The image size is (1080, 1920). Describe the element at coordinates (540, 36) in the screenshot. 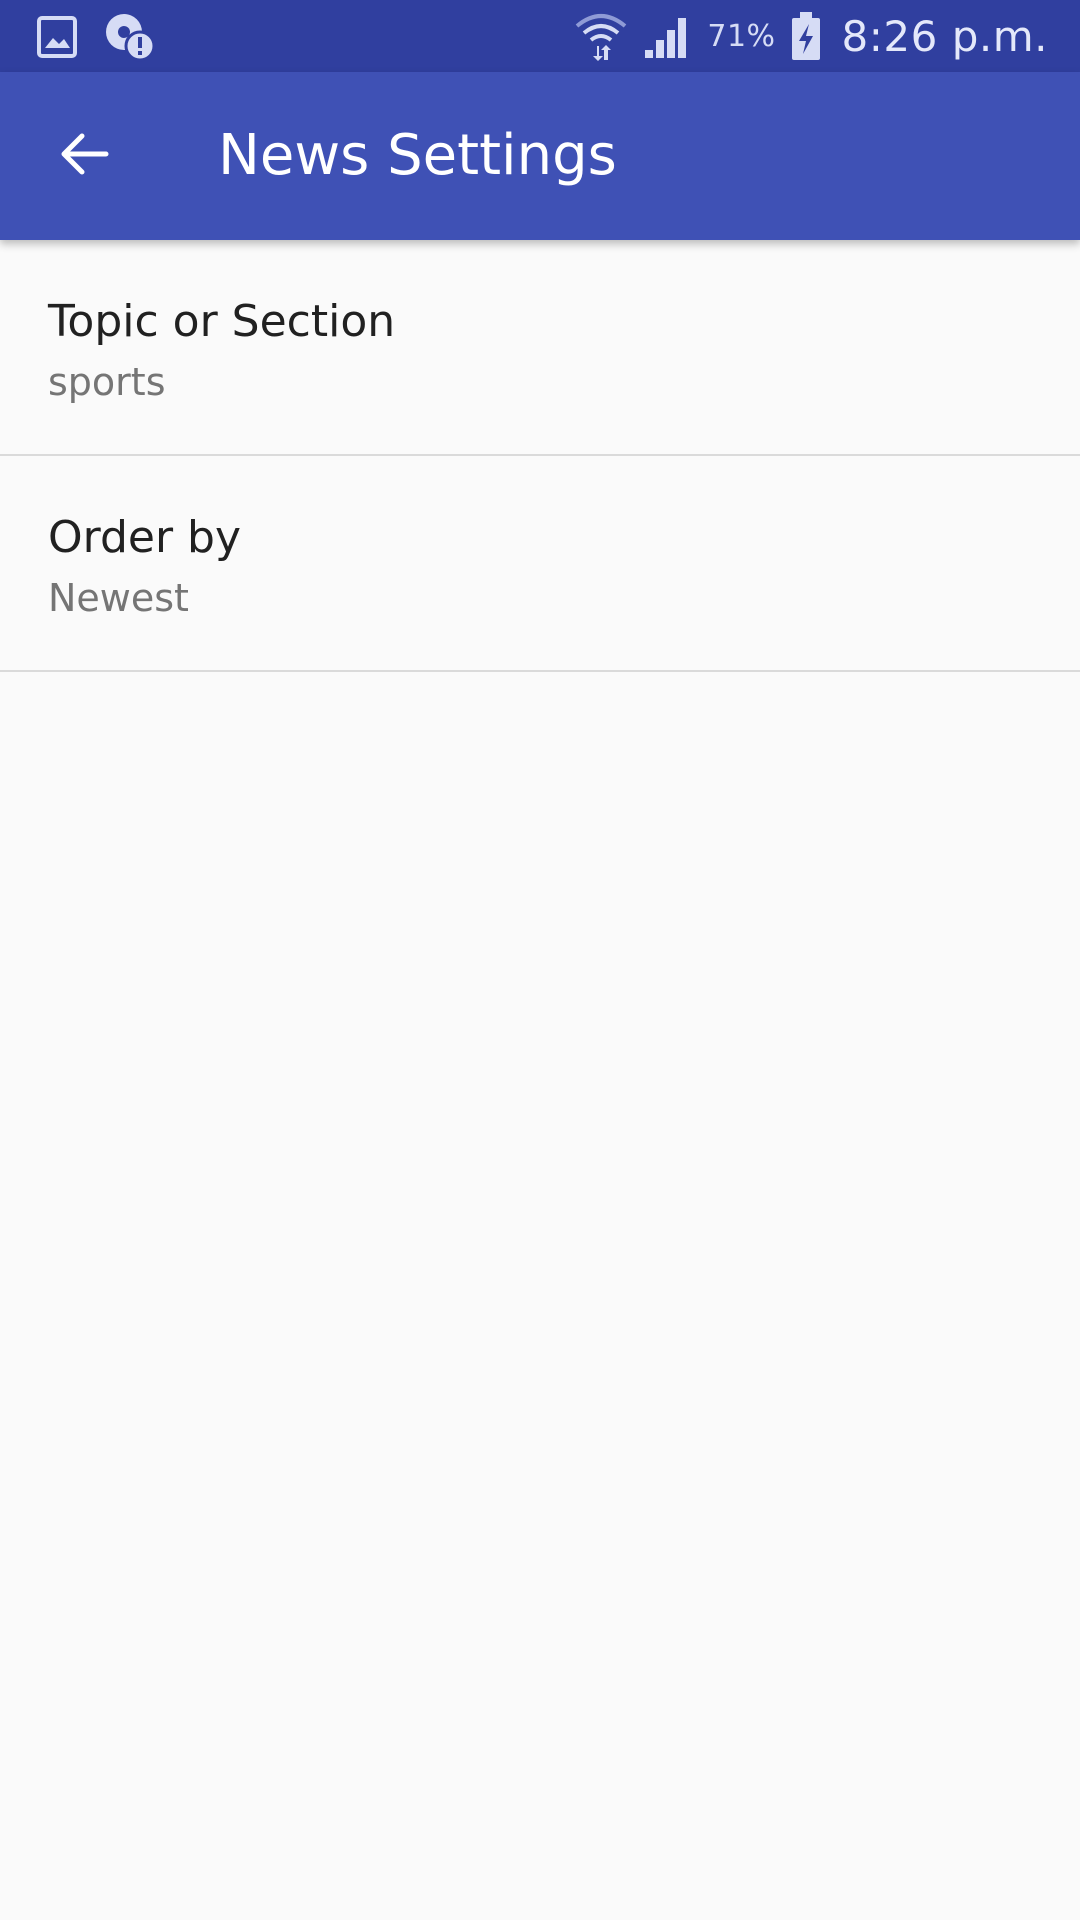

I see `status-bar: 71% 8:26 p.m.` at that location.